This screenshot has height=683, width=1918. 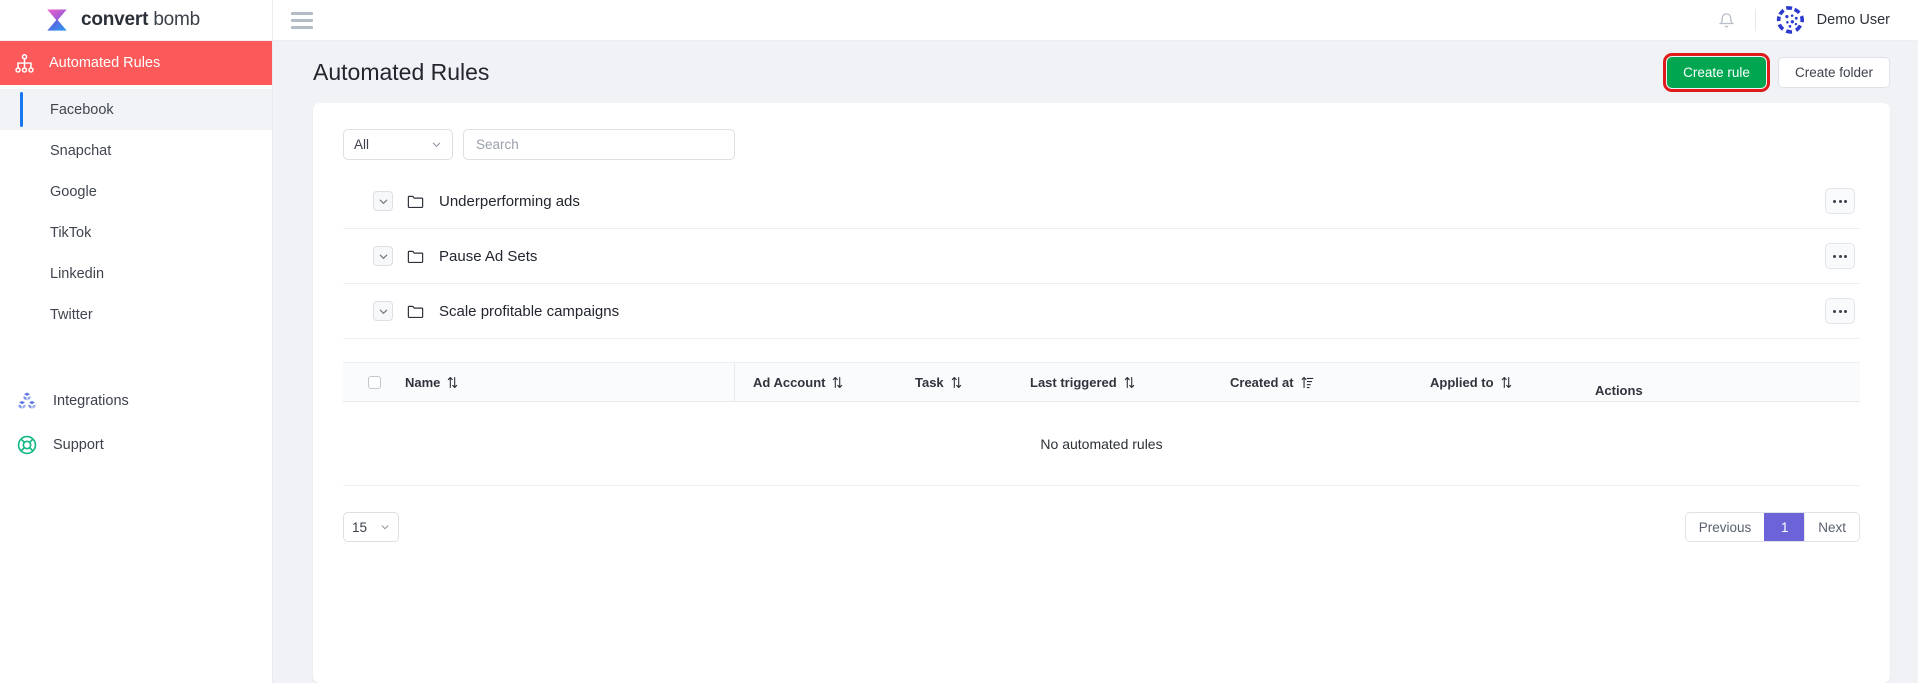 I want to click on sidebar-item-snapchat-label: Snapchat, so click(x=81, y=150).